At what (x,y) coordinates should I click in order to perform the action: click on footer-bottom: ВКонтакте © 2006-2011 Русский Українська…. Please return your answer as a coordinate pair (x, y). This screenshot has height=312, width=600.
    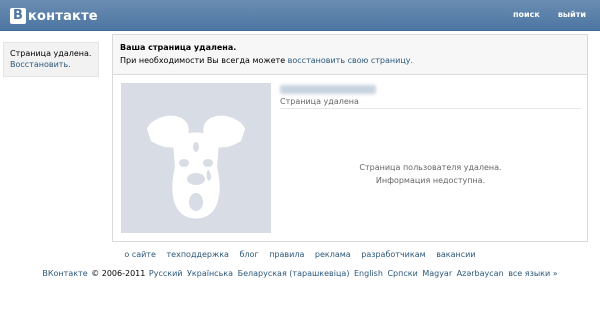
    Looking at the image, I should click on (300, 273).